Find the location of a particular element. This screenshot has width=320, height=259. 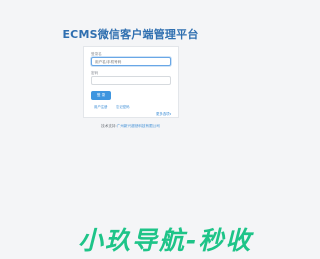

forgot-password-link: 忘记密码 is located at coordinates (123, 106).